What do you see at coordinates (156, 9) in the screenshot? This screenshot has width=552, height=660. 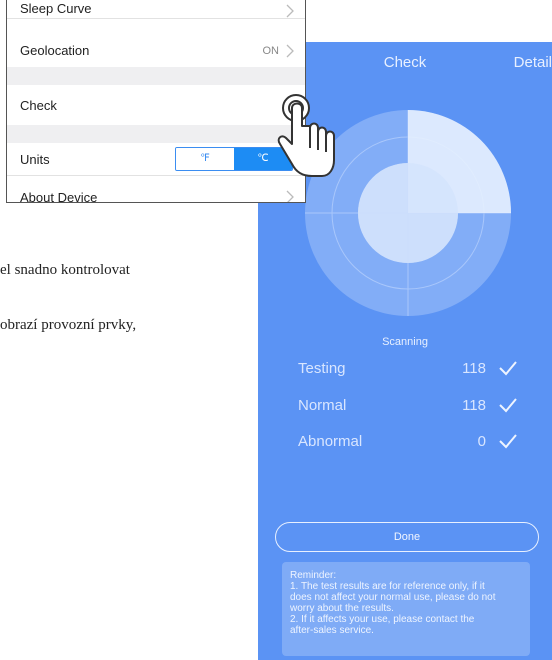 I see `settings-row-sleep-curve: Sleep Curve` at bounding box center [156, 9].